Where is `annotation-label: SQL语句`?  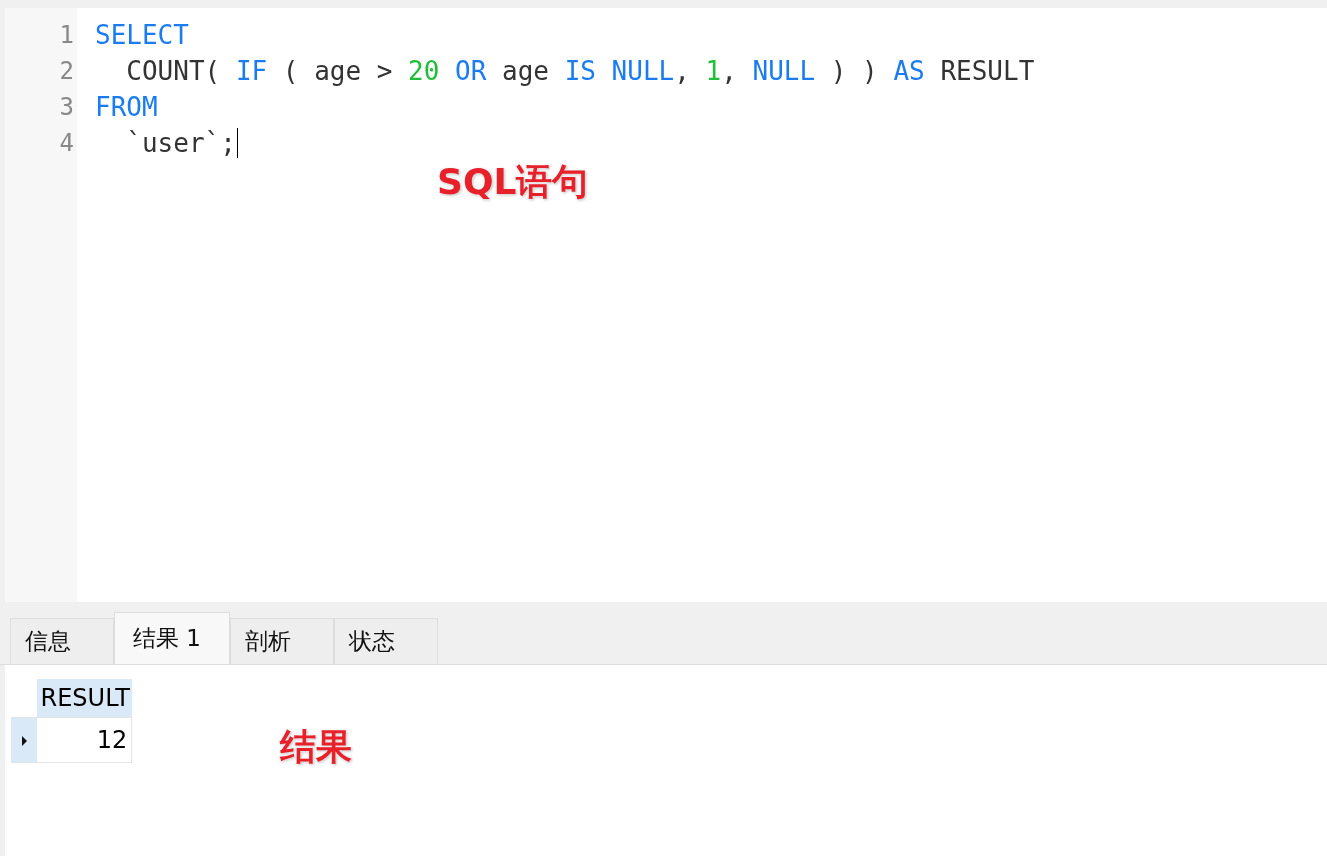
annotation-label: SQL语句 is located at coordinates (513, 182).